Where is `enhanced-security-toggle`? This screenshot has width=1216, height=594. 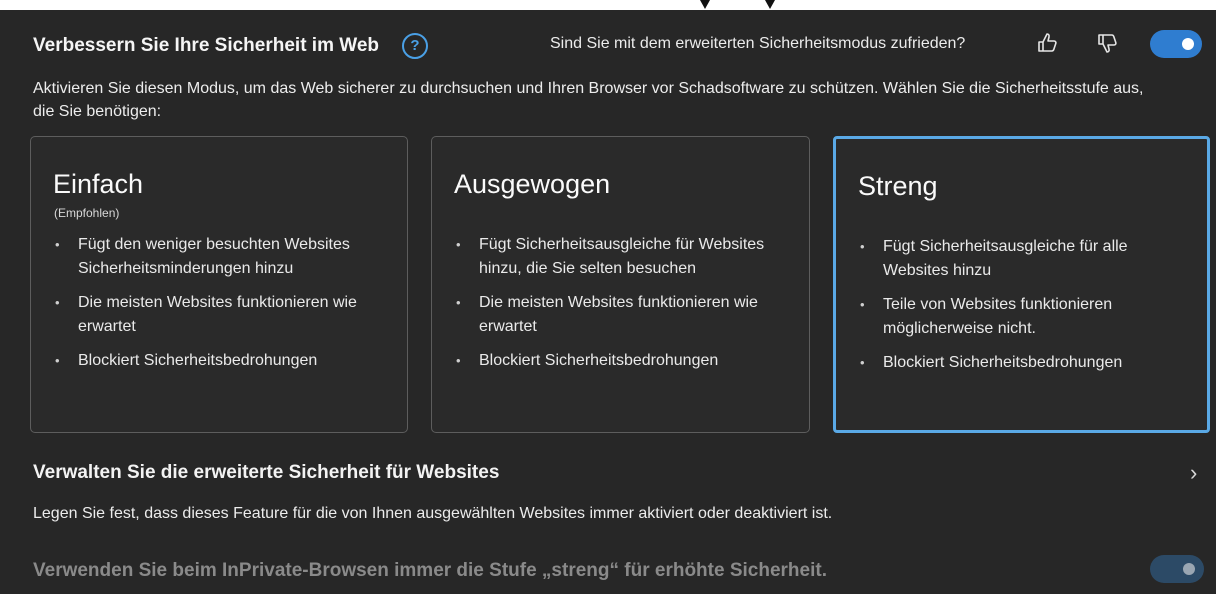 enhanced-security-toggle is located at coordinates (1176, 44).